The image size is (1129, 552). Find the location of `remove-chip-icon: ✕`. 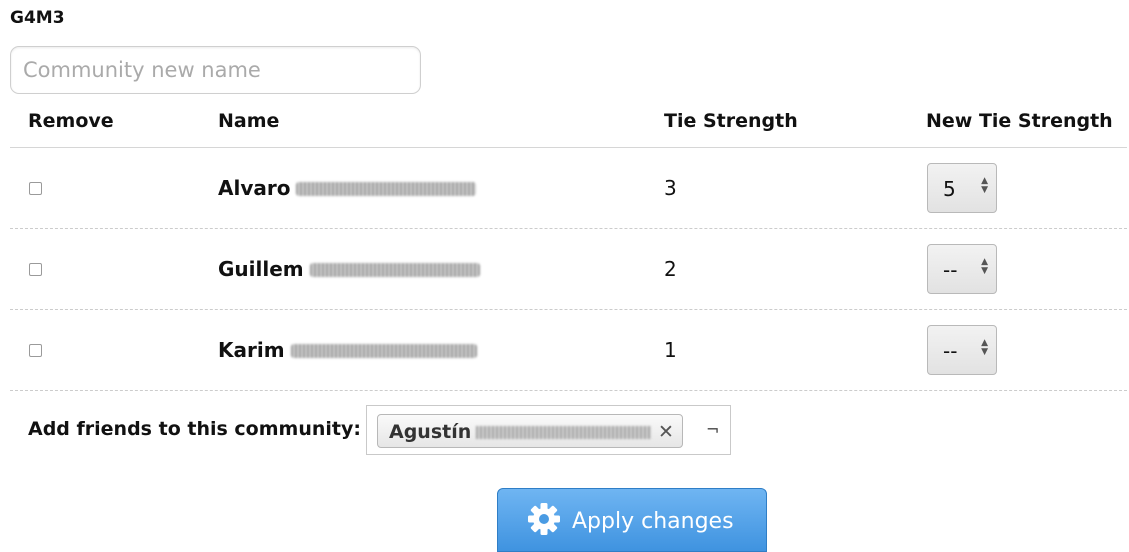

remove-chip-icon: ✕ is located at coordinates (666, 432).